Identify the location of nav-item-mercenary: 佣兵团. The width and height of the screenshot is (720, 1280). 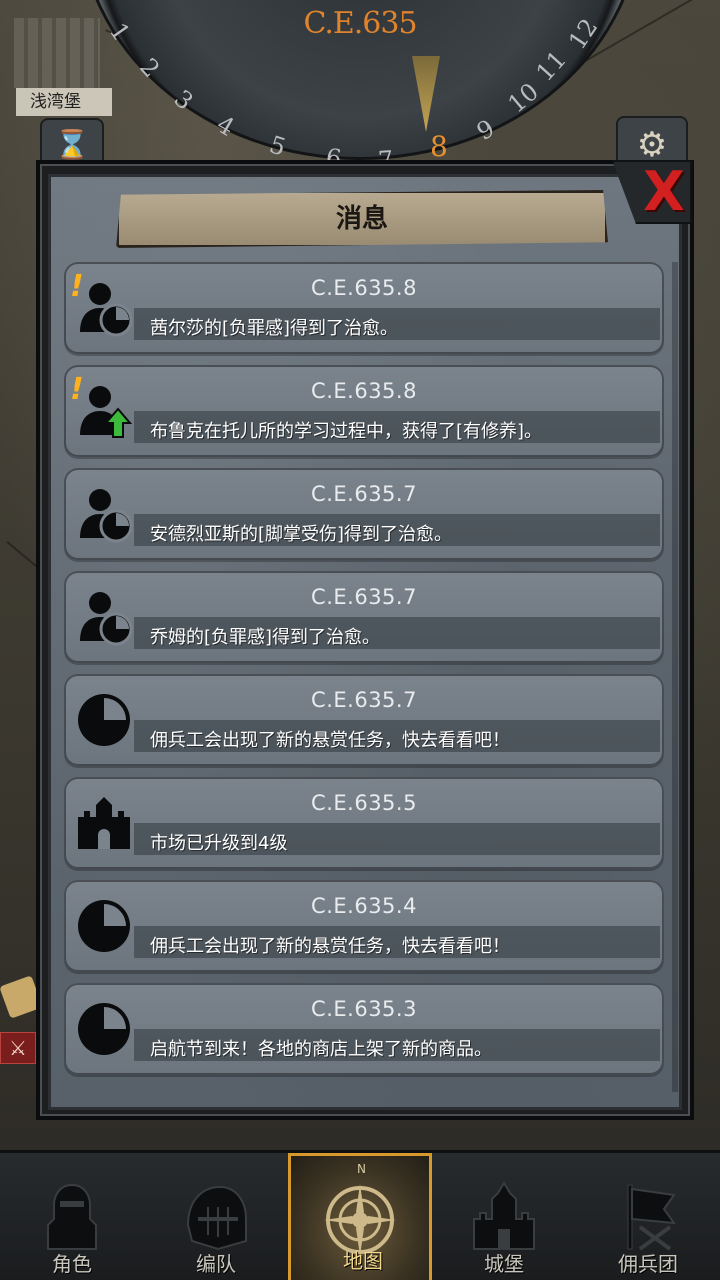
(648, 1216).